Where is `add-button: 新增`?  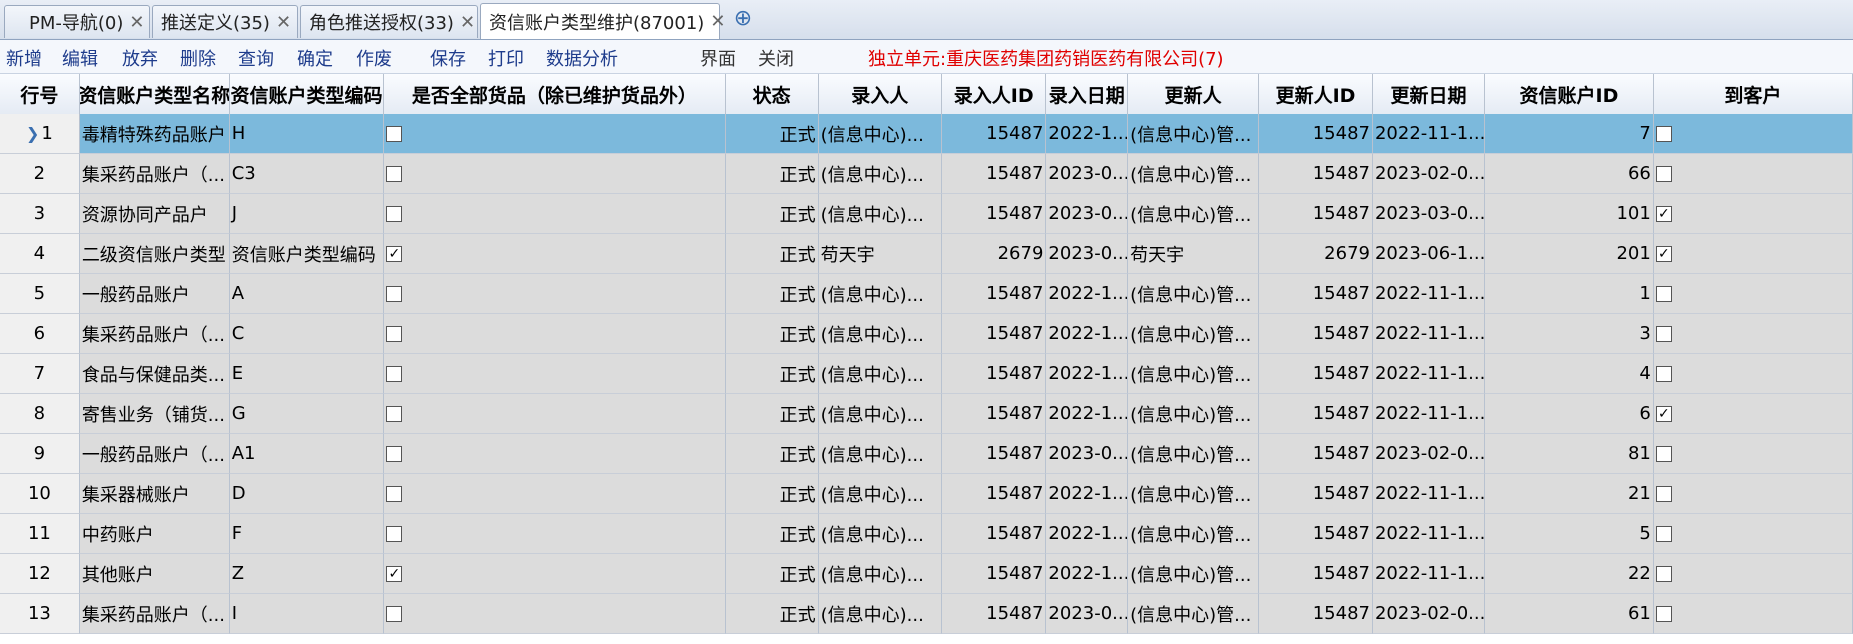 add-button: 新增 is located at coordinates (24, 58).